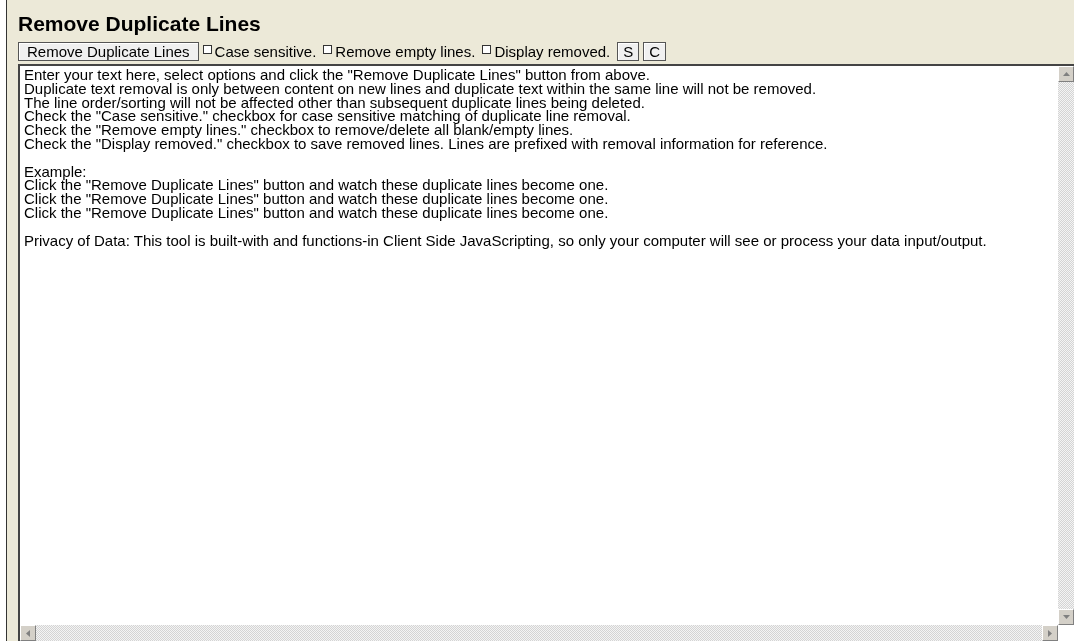  Describe the element at coordinates (1050, 633) in the screenshot. I see `right-arrow-icon` at that location.